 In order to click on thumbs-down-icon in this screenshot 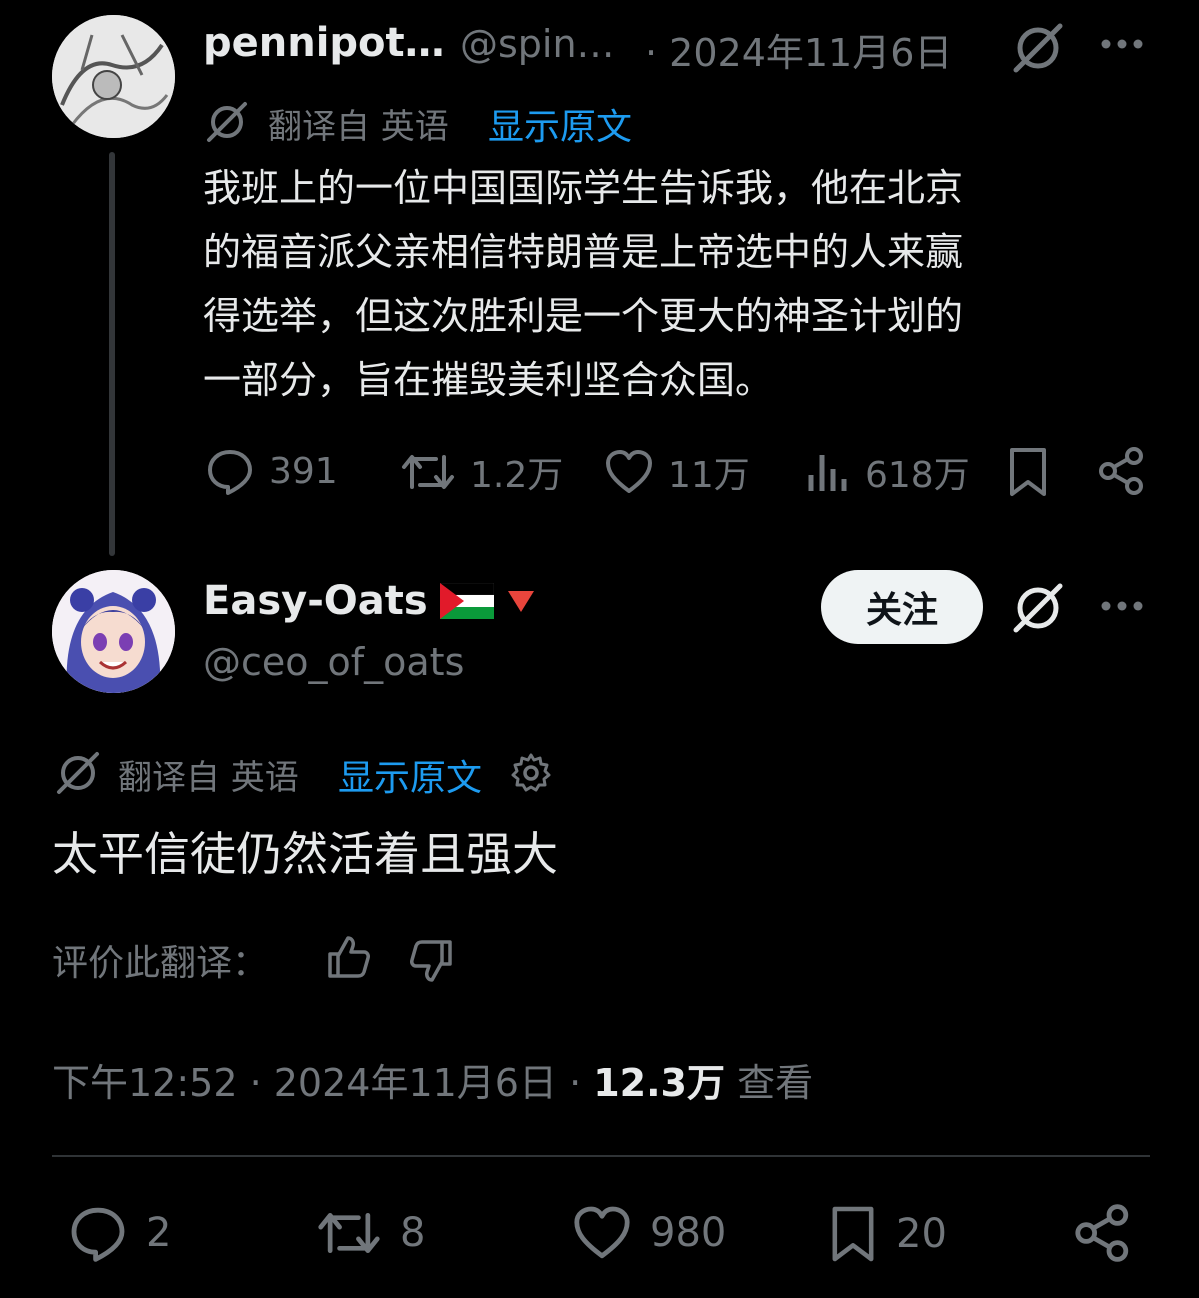, I will do `click(431, 961)`.